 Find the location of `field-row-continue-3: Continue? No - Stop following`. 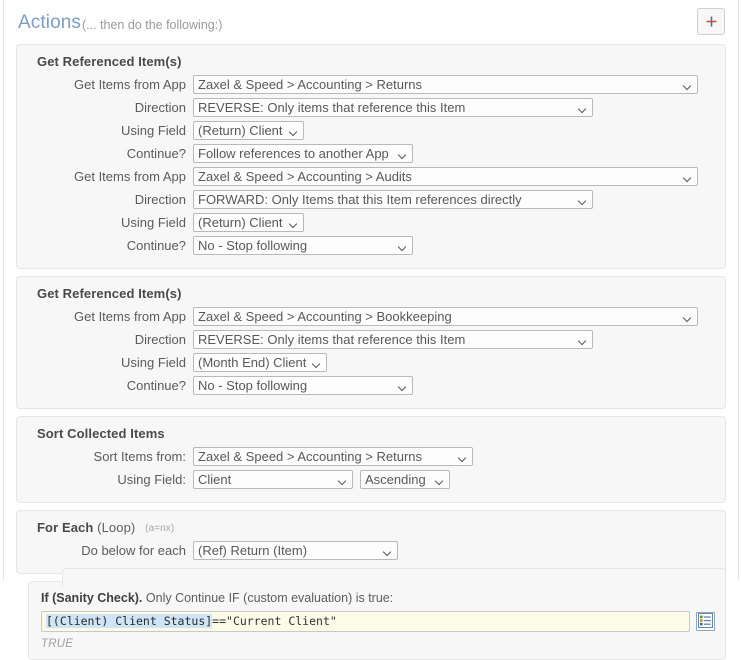

field-row-continue-3: Continue? No - Stop following is located at coordinates (371, 385).